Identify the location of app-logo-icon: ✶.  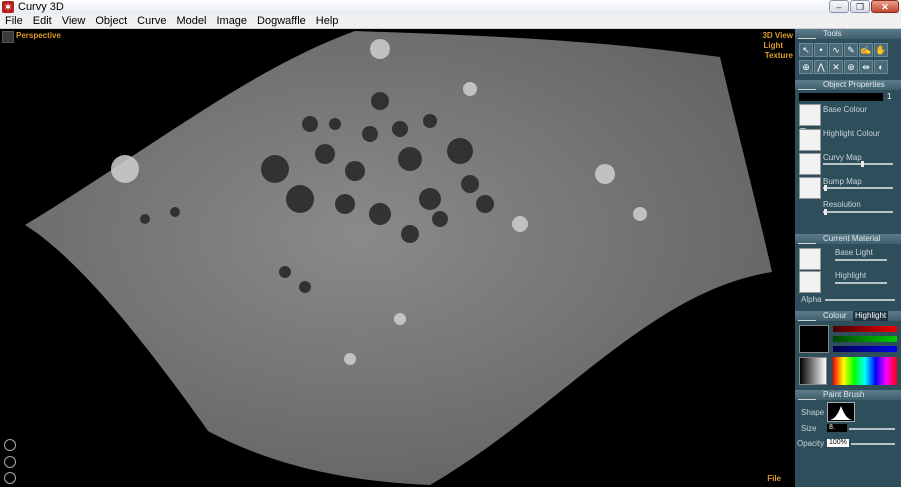
(8, 7).